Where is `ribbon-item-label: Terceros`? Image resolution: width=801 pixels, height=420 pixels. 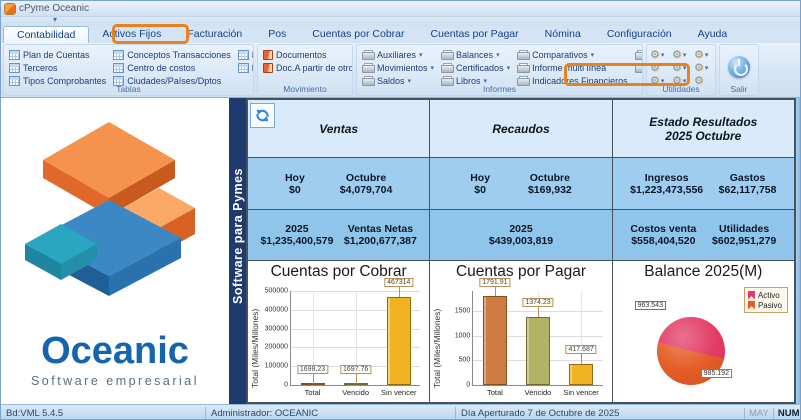
ribbon-item-label: Terceros is located at coordinates (40, 67).